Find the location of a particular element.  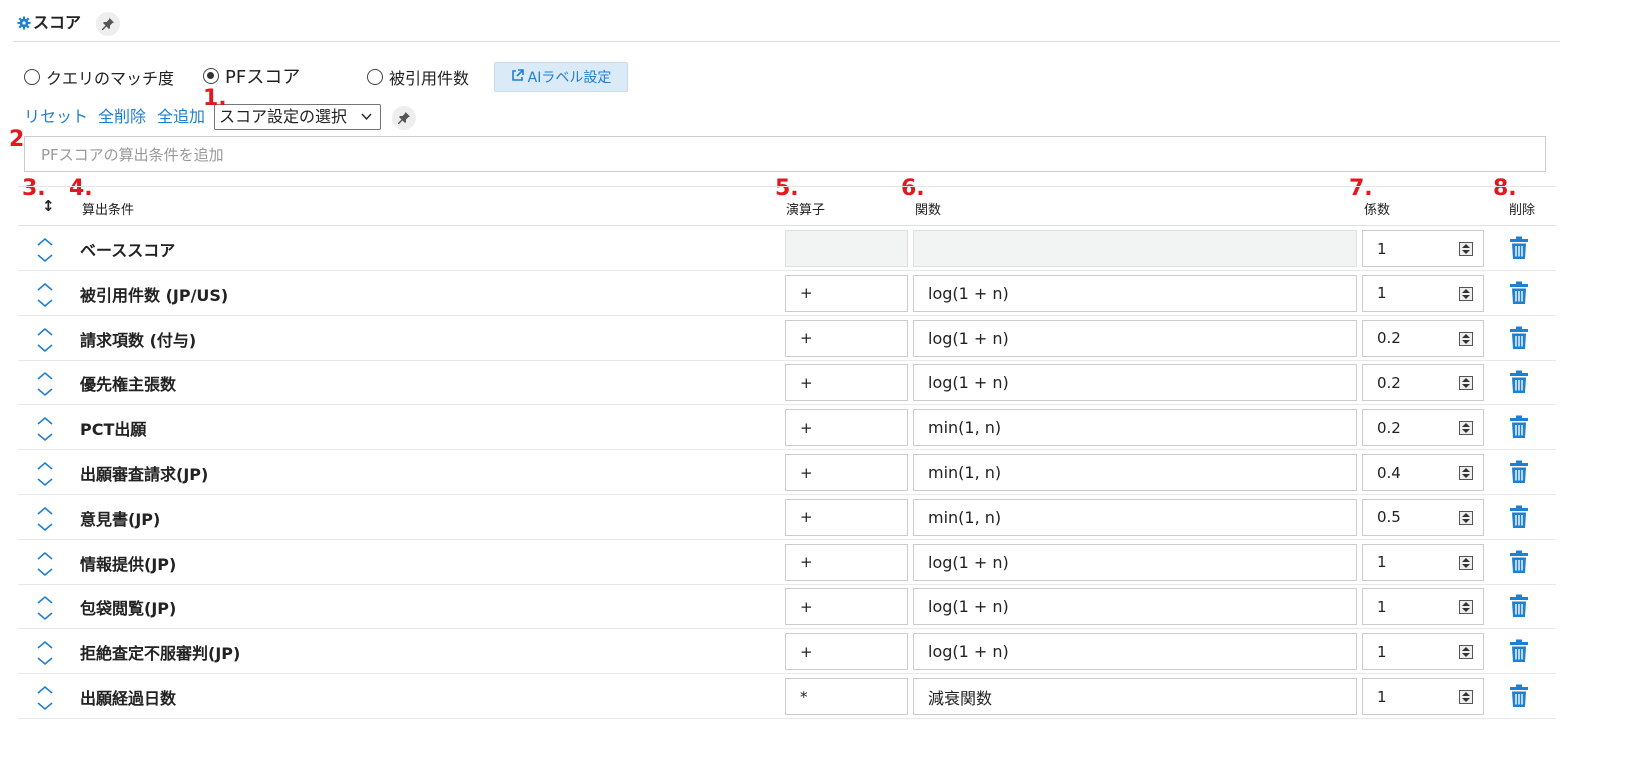

sort-header: ↕ is located at coordinates (48, 206).